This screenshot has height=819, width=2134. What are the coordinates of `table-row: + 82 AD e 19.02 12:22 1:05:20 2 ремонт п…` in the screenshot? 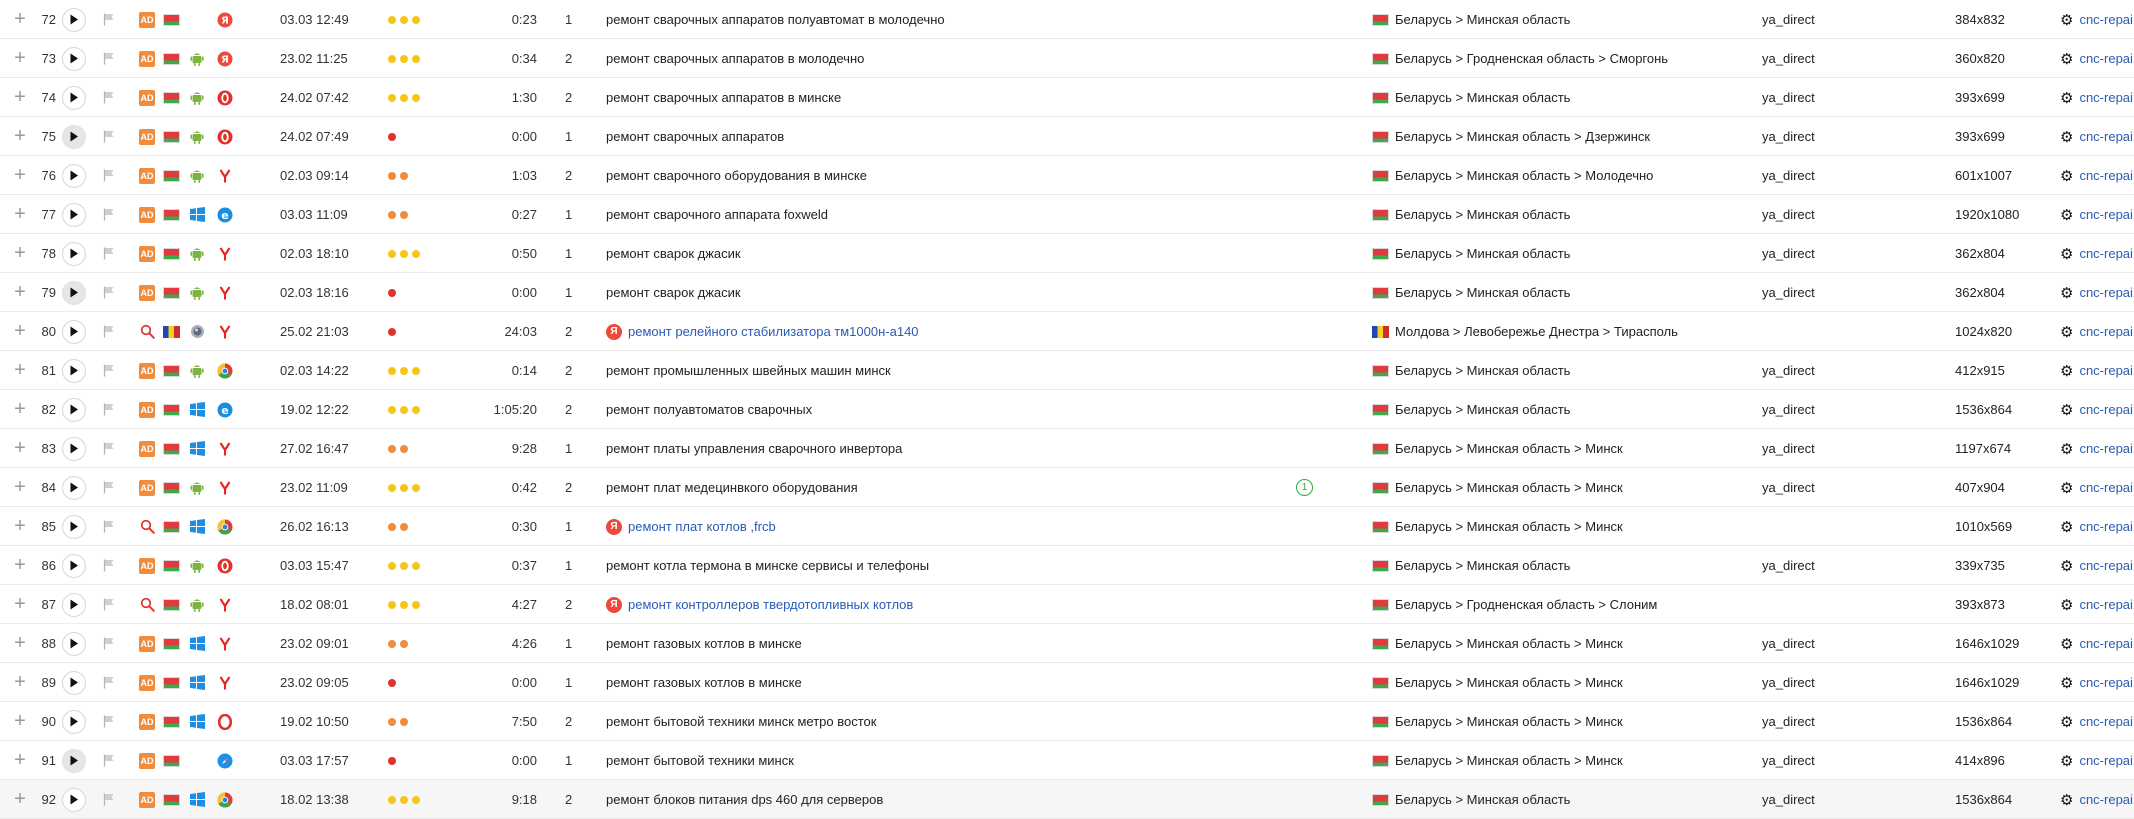 It's located at (1067, 409).